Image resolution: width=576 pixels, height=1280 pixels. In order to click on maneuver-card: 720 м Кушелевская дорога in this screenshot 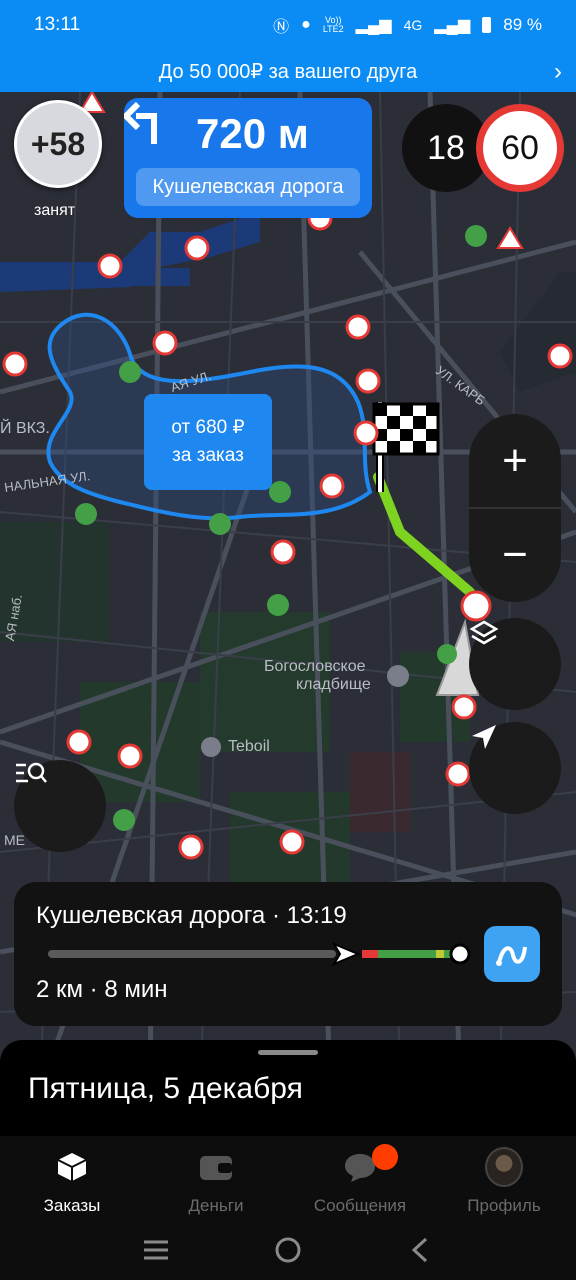, I will do `click(248, 158)`.